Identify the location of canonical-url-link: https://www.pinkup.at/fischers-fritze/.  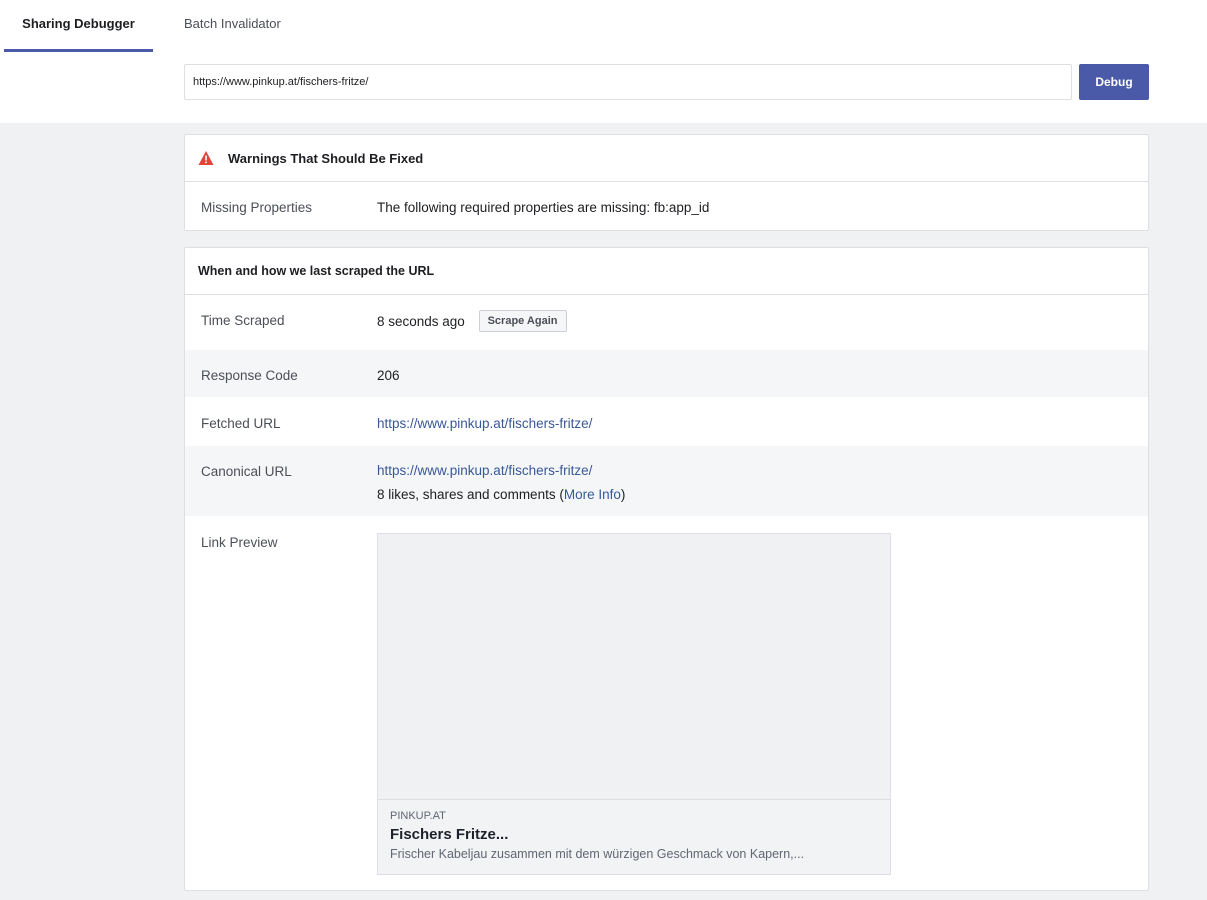
(484, 470).